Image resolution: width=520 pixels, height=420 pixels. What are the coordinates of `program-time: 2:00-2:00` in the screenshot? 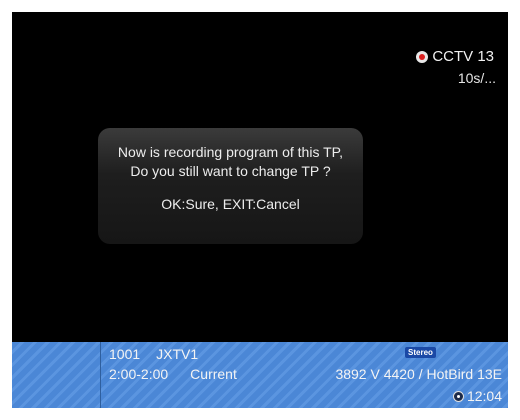 It's located at (139, 374).